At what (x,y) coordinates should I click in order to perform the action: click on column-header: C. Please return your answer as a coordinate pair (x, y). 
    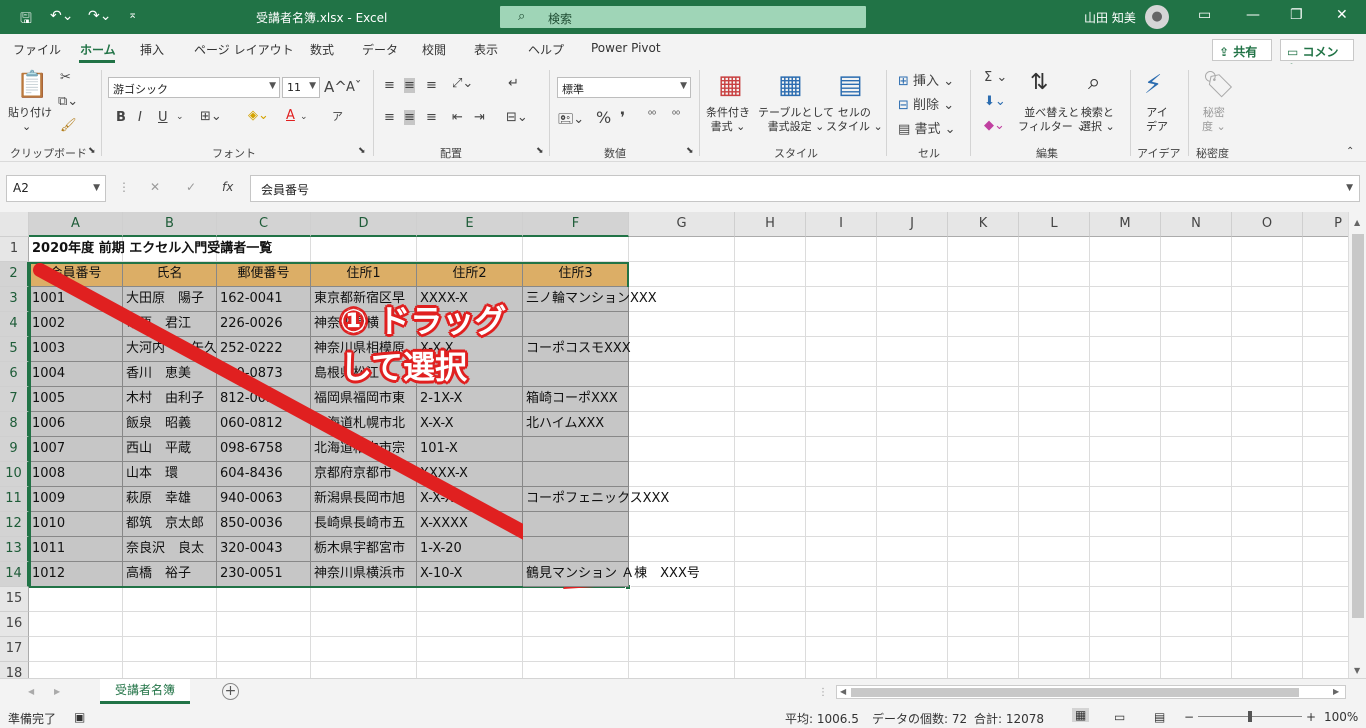
    Looking at the image, I should click on (264, 224).